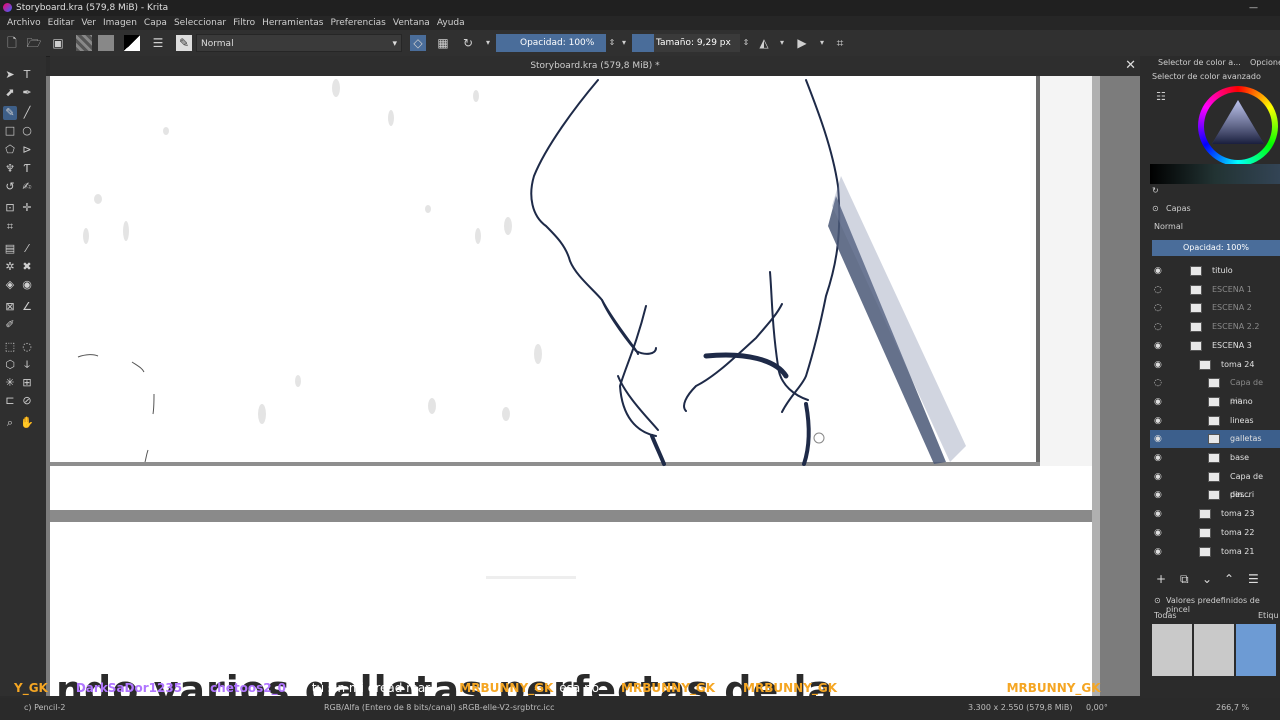 Image resolution: width=1280 pixels, height=720 pixels. What do you see at coordinates (443, 43) in the screenshot?
I see `preserve-alpha-icon: ▦` at bounding box center [443, 43].